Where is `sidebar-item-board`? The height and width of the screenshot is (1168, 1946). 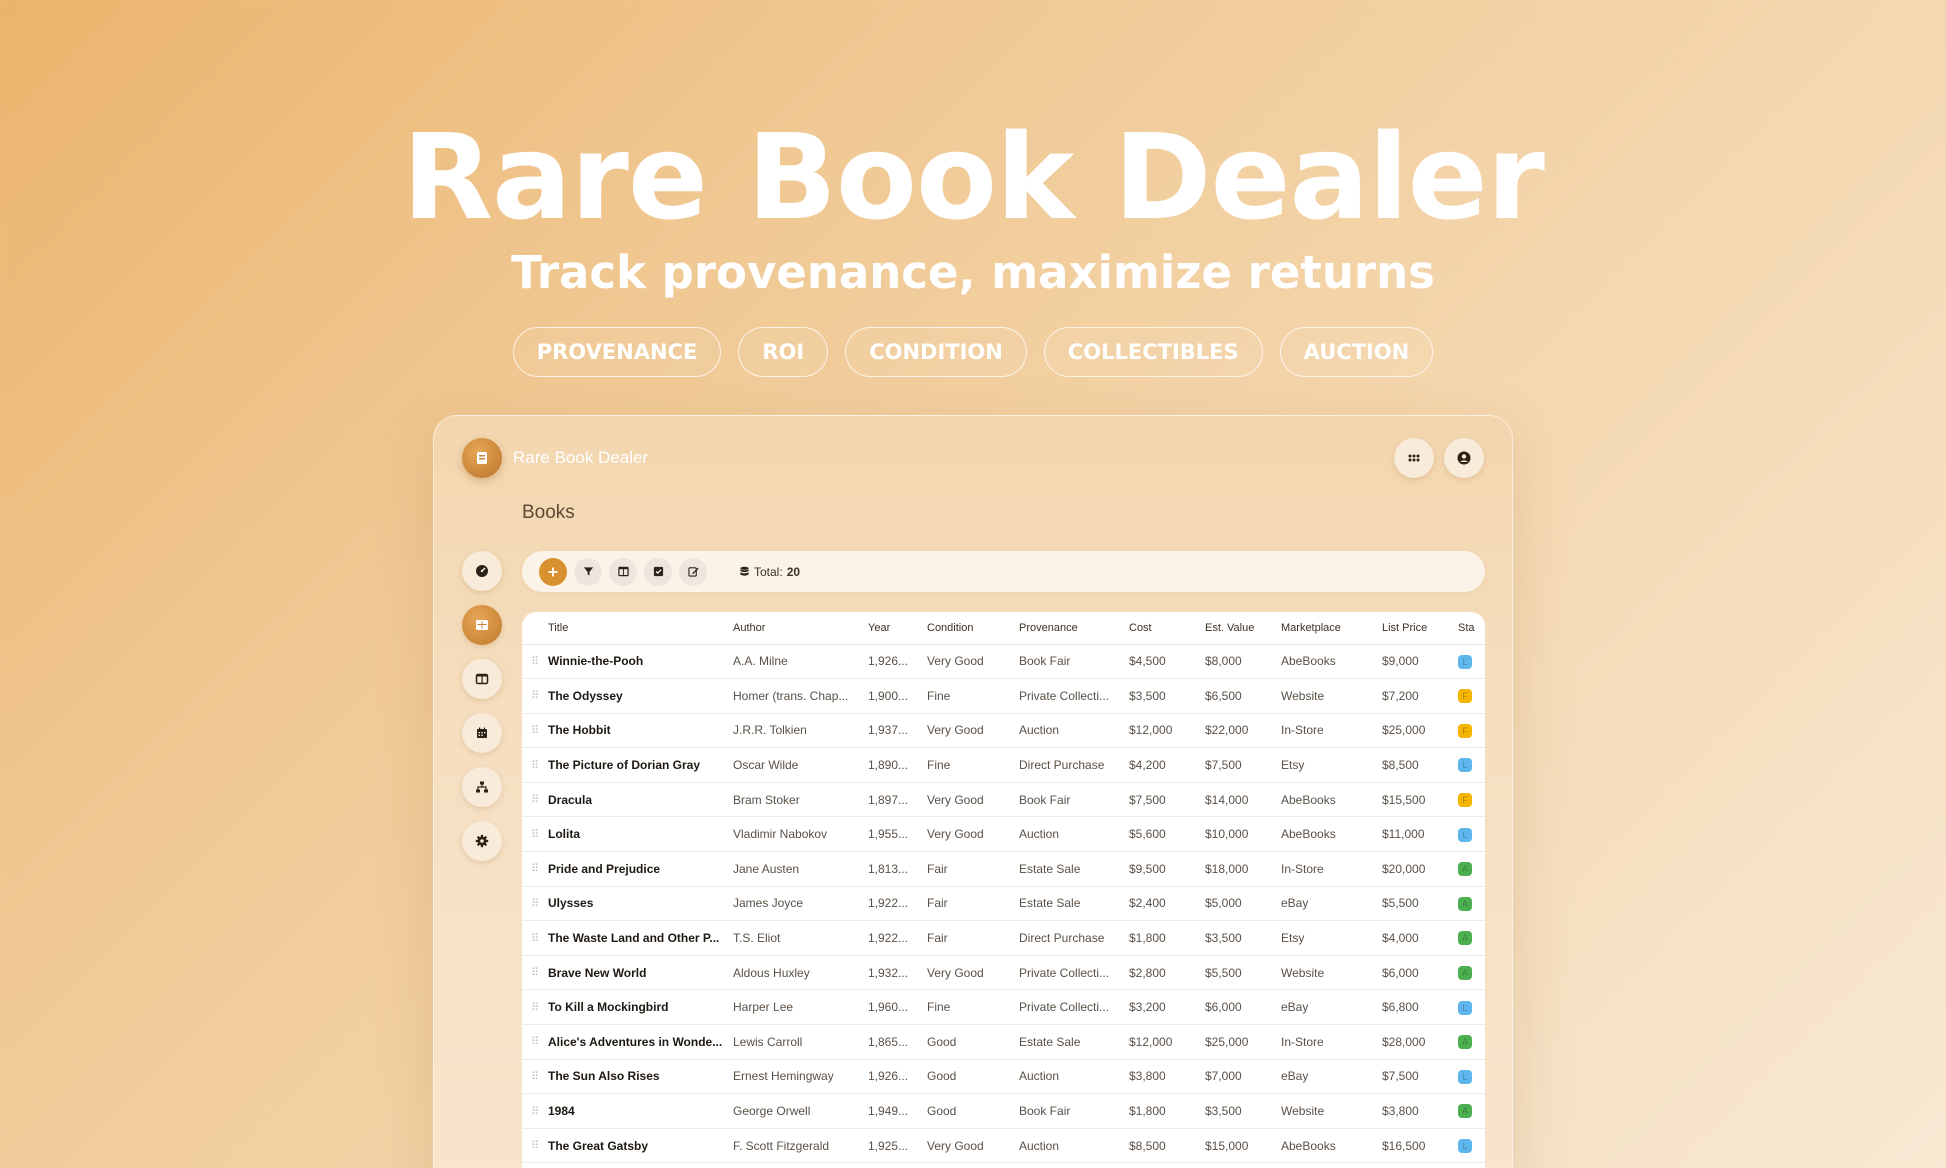
sidebar-item-board is located at coordinates (482, 679).